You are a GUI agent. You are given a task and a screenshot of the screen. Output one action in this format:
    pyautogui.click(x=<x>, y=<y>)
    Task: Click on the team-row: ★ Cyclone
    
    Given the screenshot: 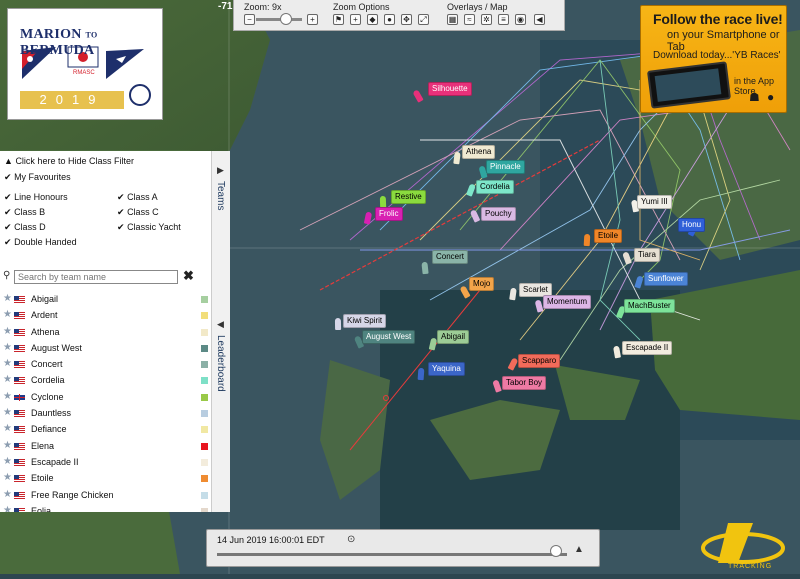 What is the action you would take?
    pyautogui.click(x=105, y=397)
    